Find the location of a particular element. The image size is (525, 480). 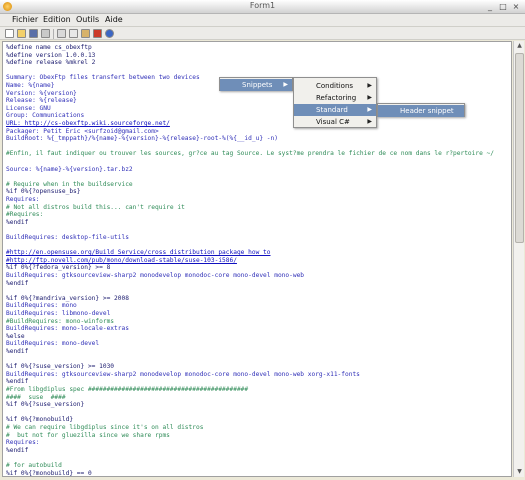

menu-item-label: Refactoring is located at coordinates (336, 98).